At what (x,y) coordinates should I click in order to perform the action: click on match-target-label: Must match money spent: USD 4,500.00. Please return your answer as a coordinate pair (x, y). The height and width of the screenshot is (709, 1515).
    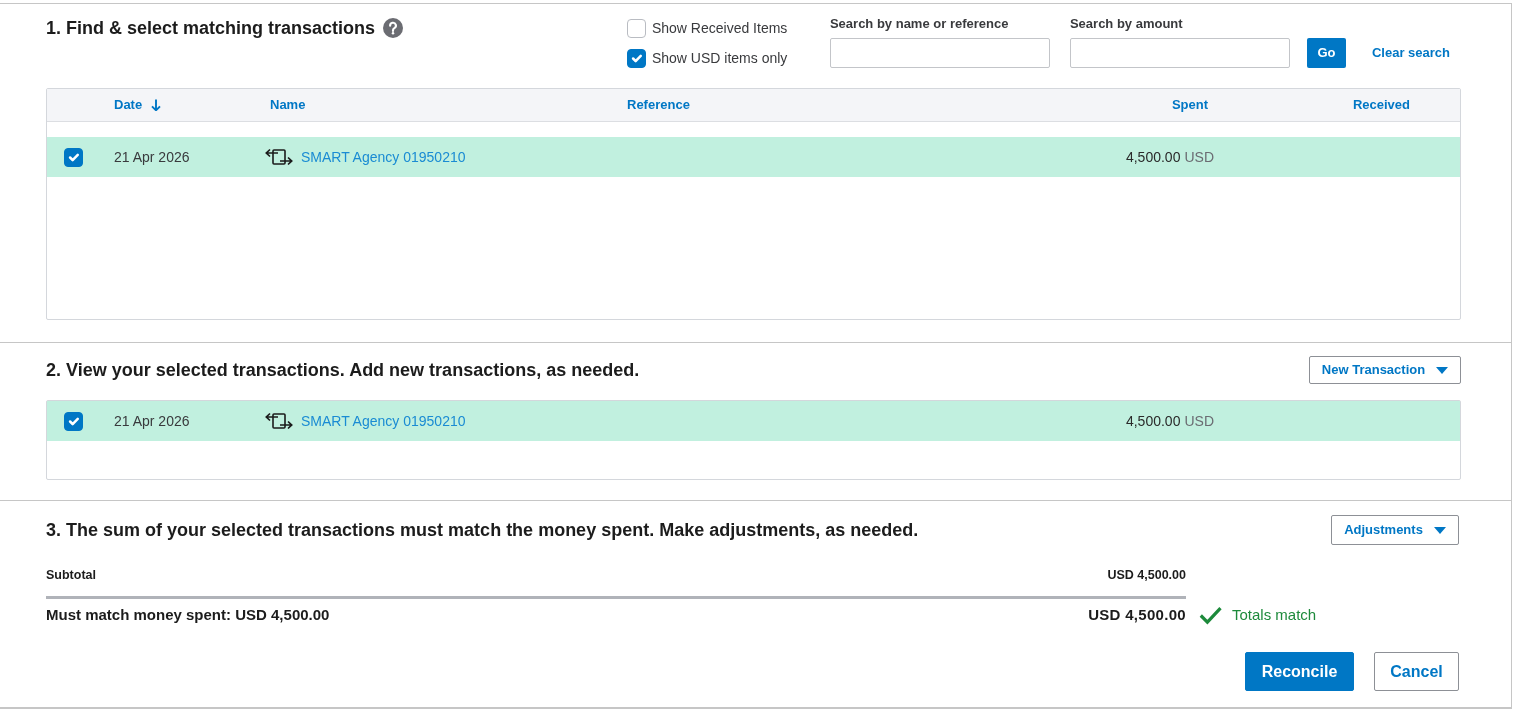
    Looking at the image, I should click on (188, 614).